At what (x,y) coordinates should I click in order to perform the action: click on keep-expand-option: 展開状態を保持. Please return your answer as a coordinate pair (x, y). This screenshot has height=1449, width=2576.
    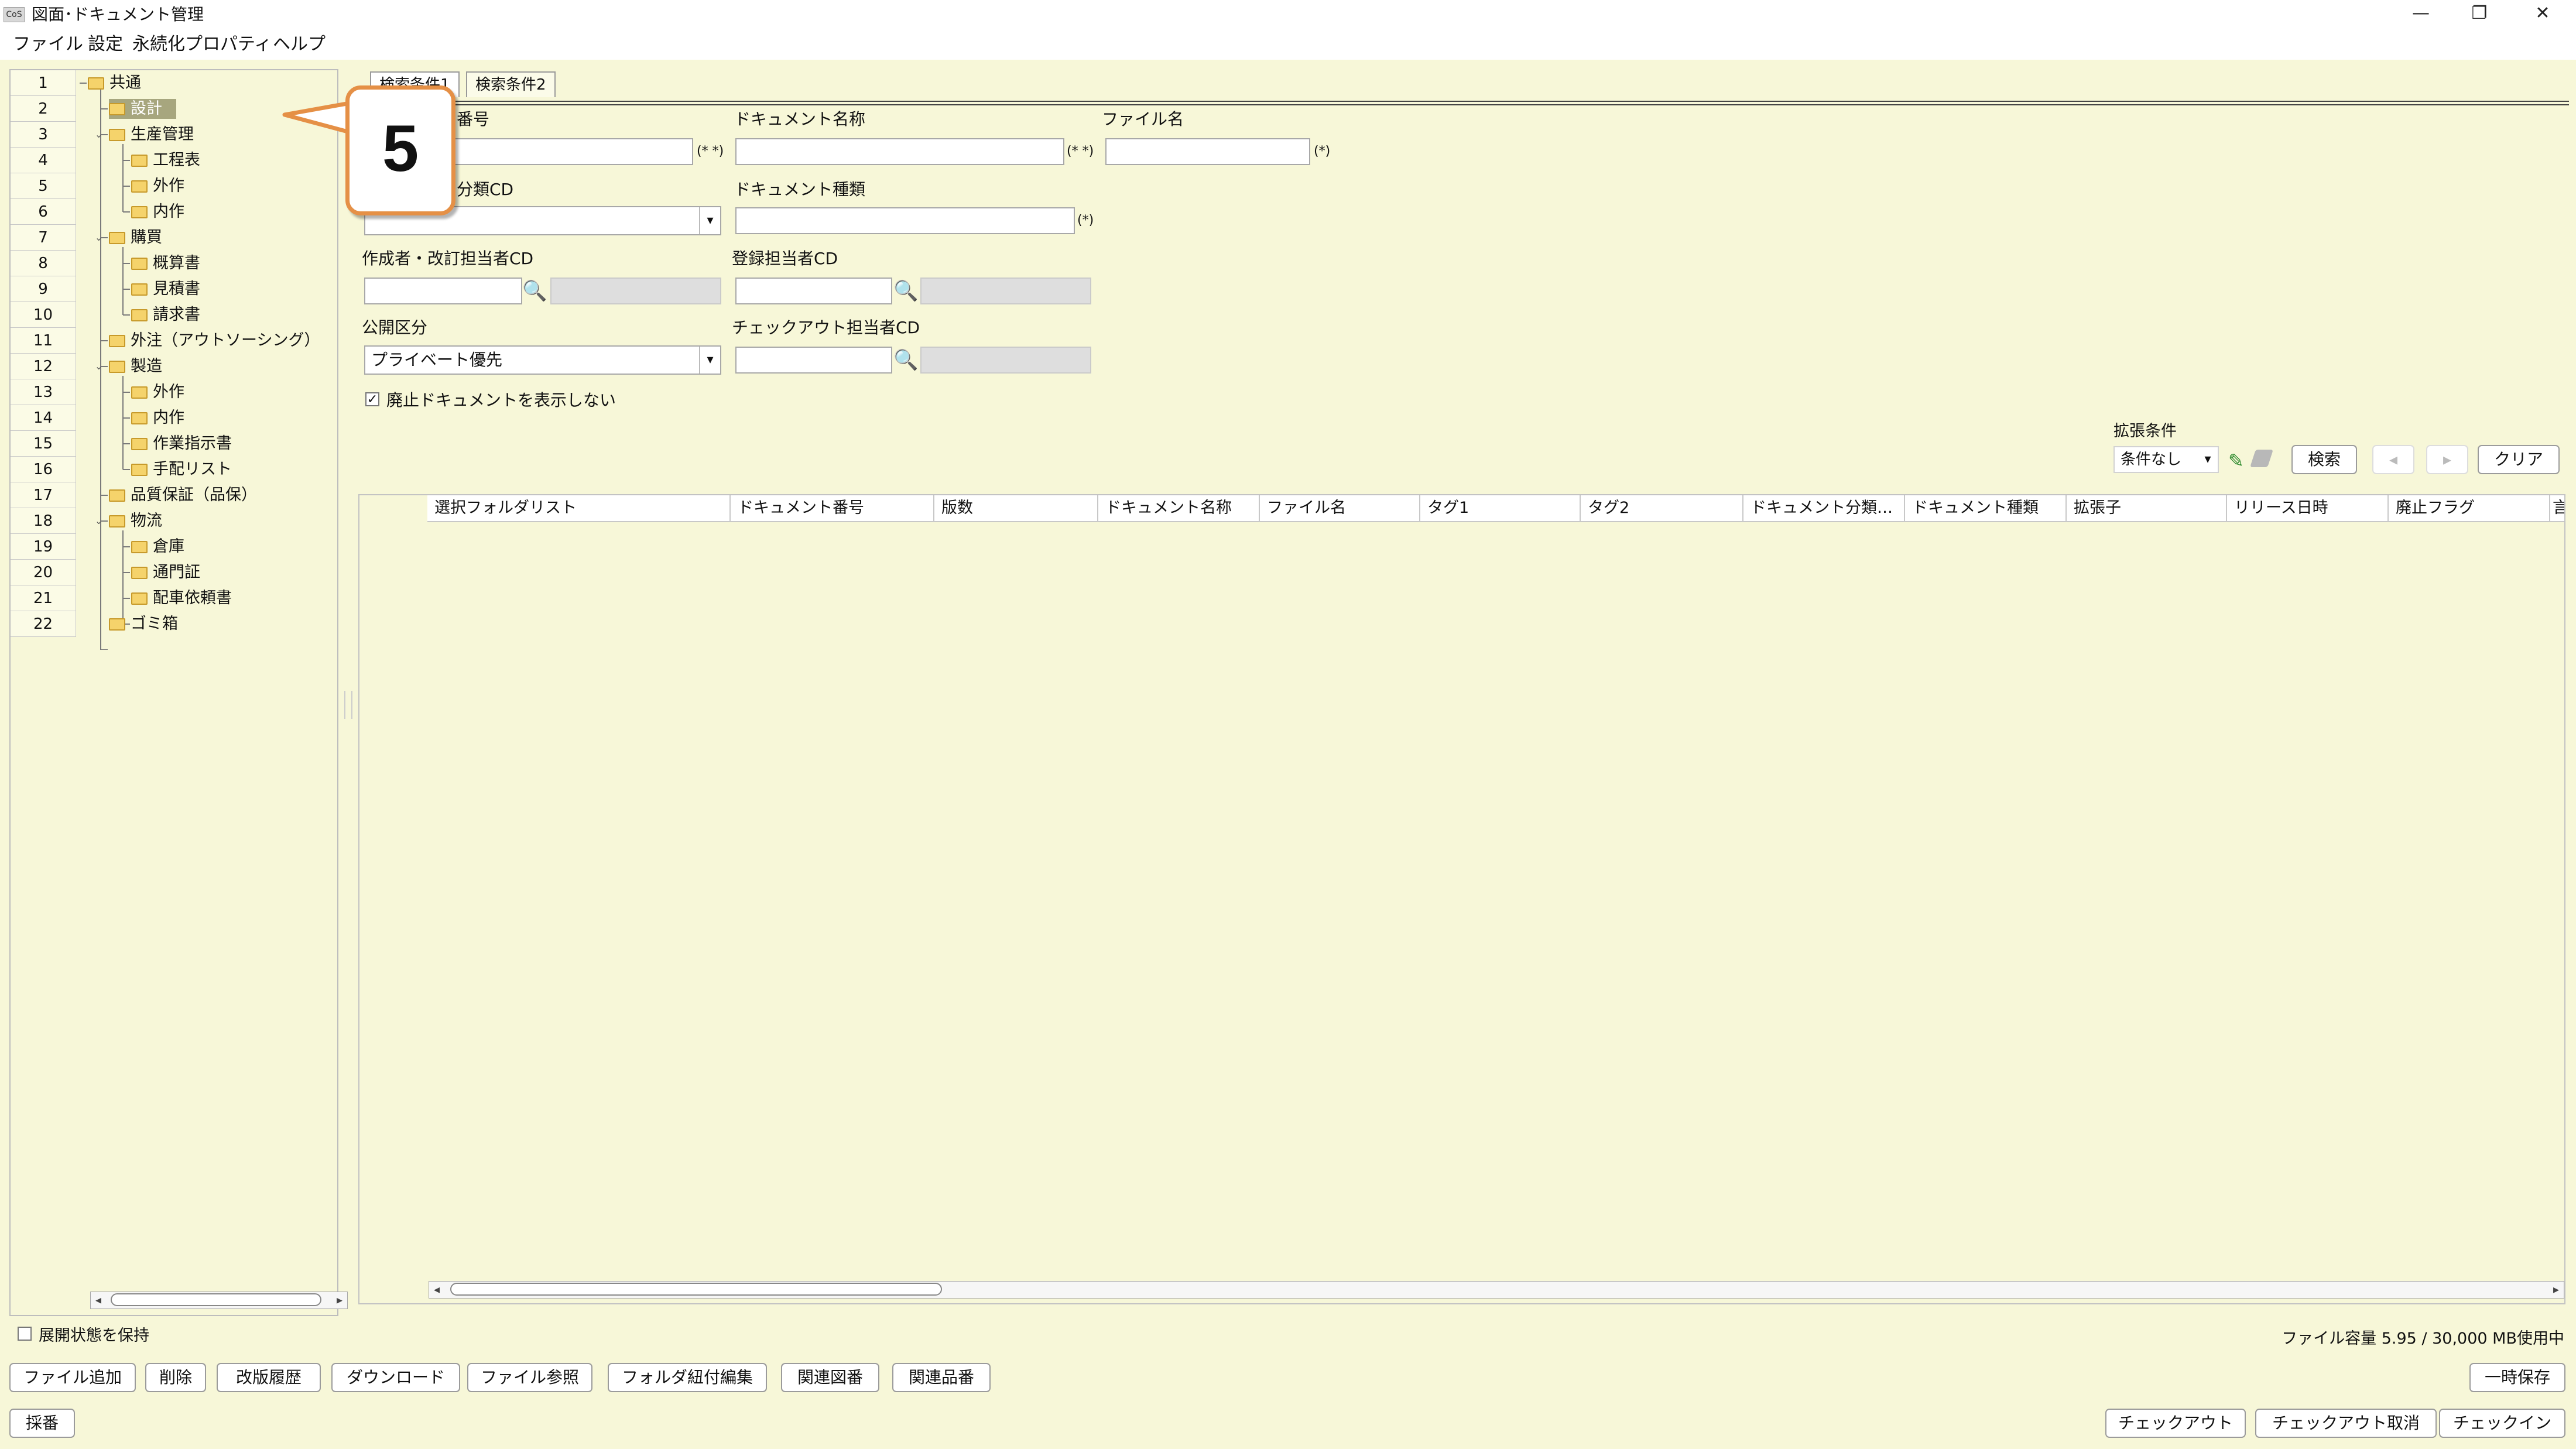
    Looking at the image, I should click on (83, 1333).